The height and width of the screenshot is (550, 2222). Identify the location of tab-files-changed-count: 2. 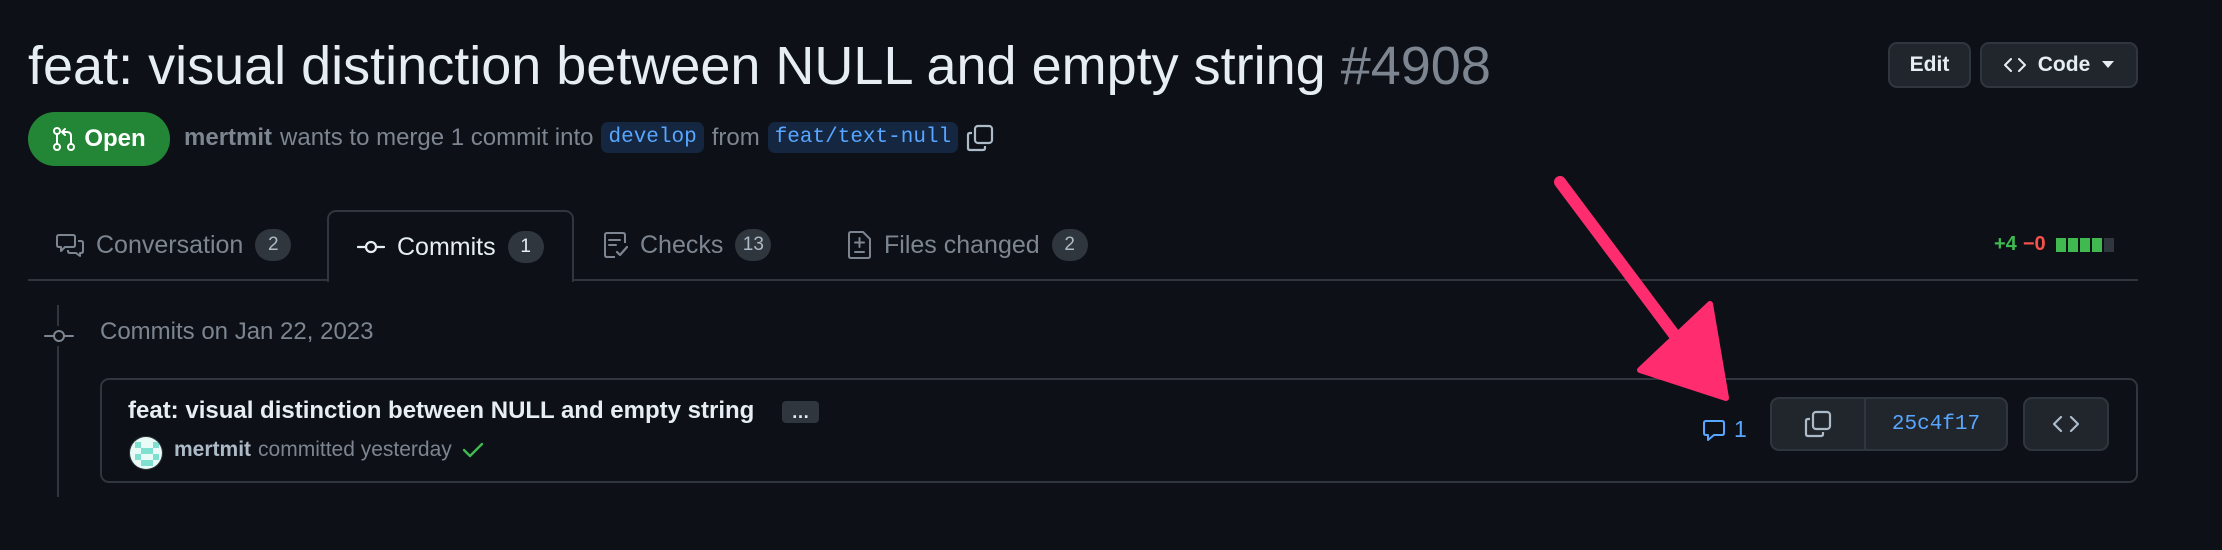
(1069, 245).